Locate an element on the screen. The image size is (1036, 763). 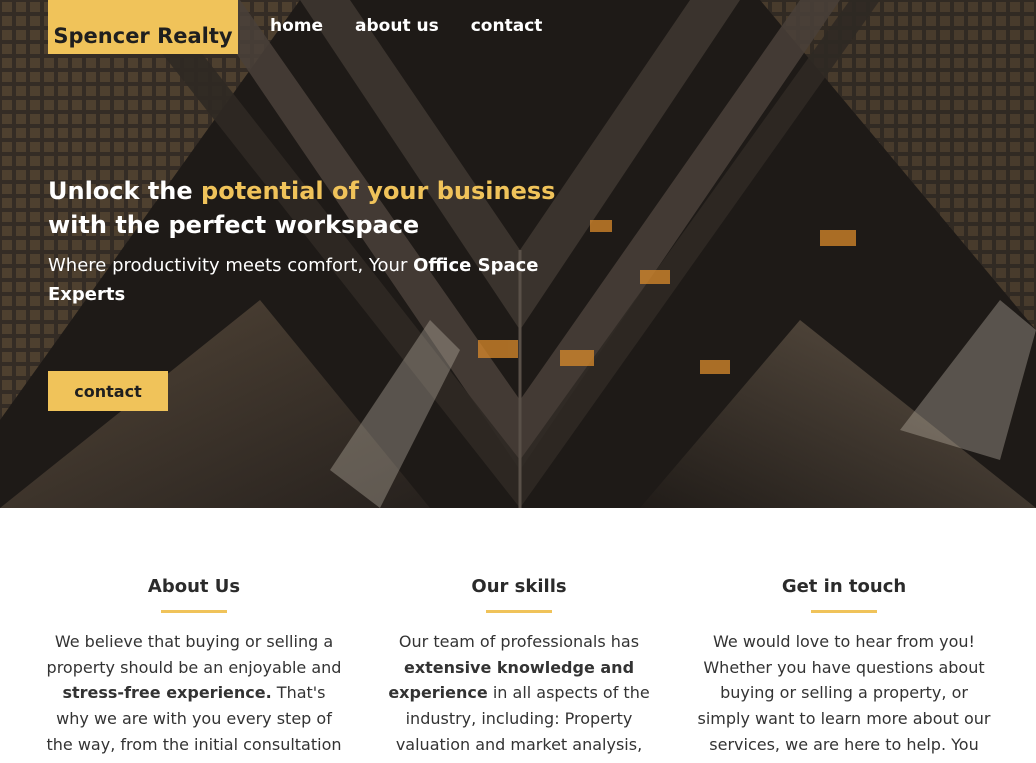
top-navigation: Spencer Realty home about us contact is located at coordinates (311, 27).